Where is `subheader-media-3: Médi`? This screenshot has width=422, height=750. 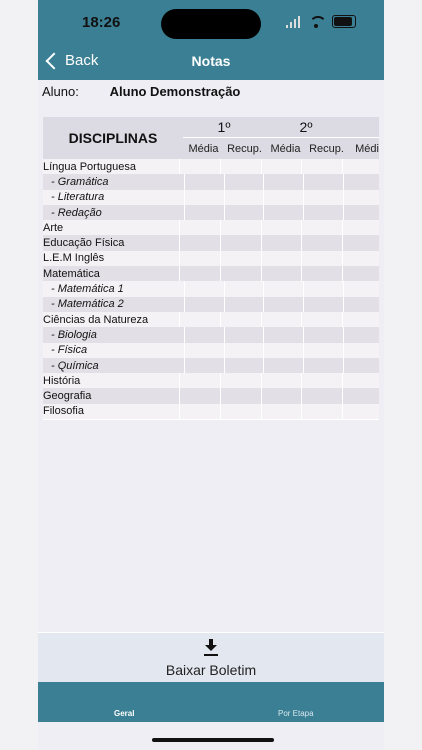
subheader-media-3: Médi is located at coordinates (363, 148).